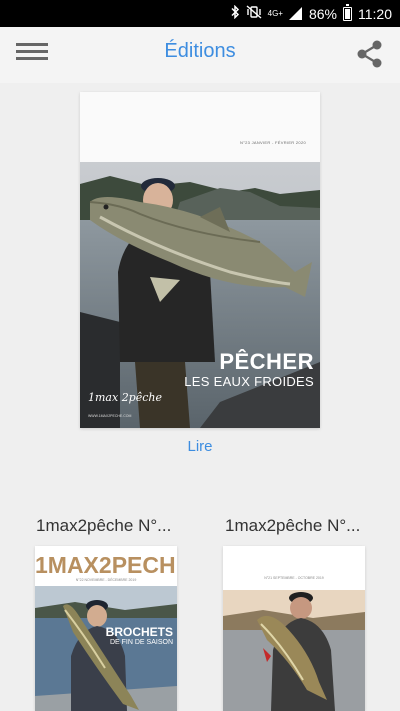 Image resolution: width=400 pixels, height=711 pixels. Describe the element at coordinates (106, 580) in the screenshot. I see `issue-issue-line: N°22 NOVEMBRE - DÉCEMBRE 2019` at that location.